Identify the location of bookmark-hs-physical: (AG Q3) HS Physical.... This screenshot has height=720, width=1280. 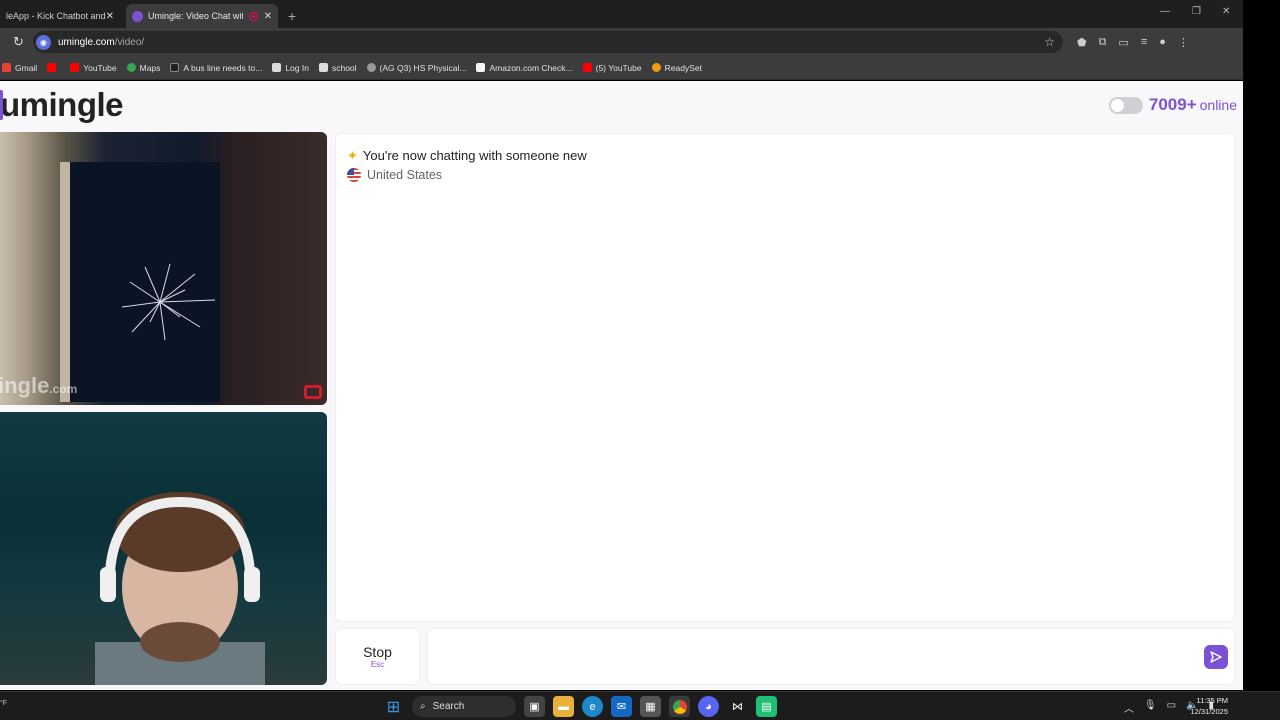
(416, 67).